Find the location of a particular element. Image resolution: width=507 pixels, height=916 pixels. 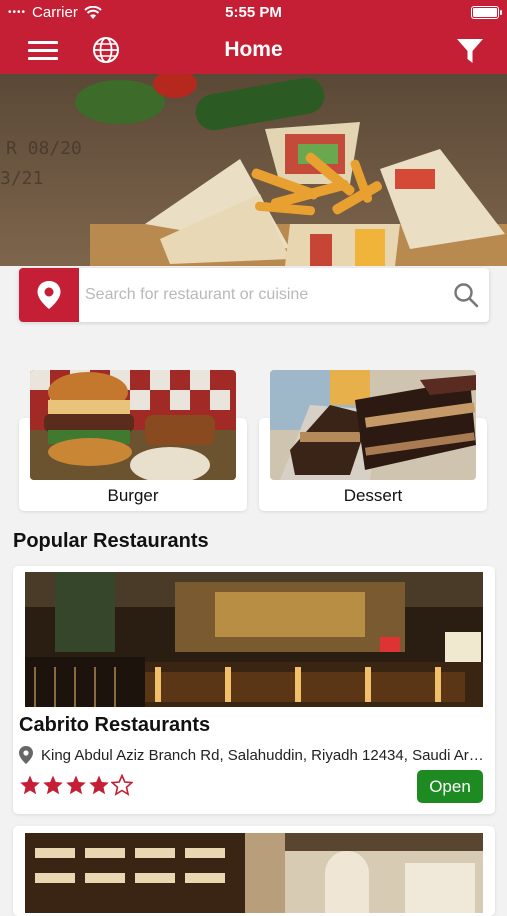

star-empty-icon is located at coordinates (122, 785).